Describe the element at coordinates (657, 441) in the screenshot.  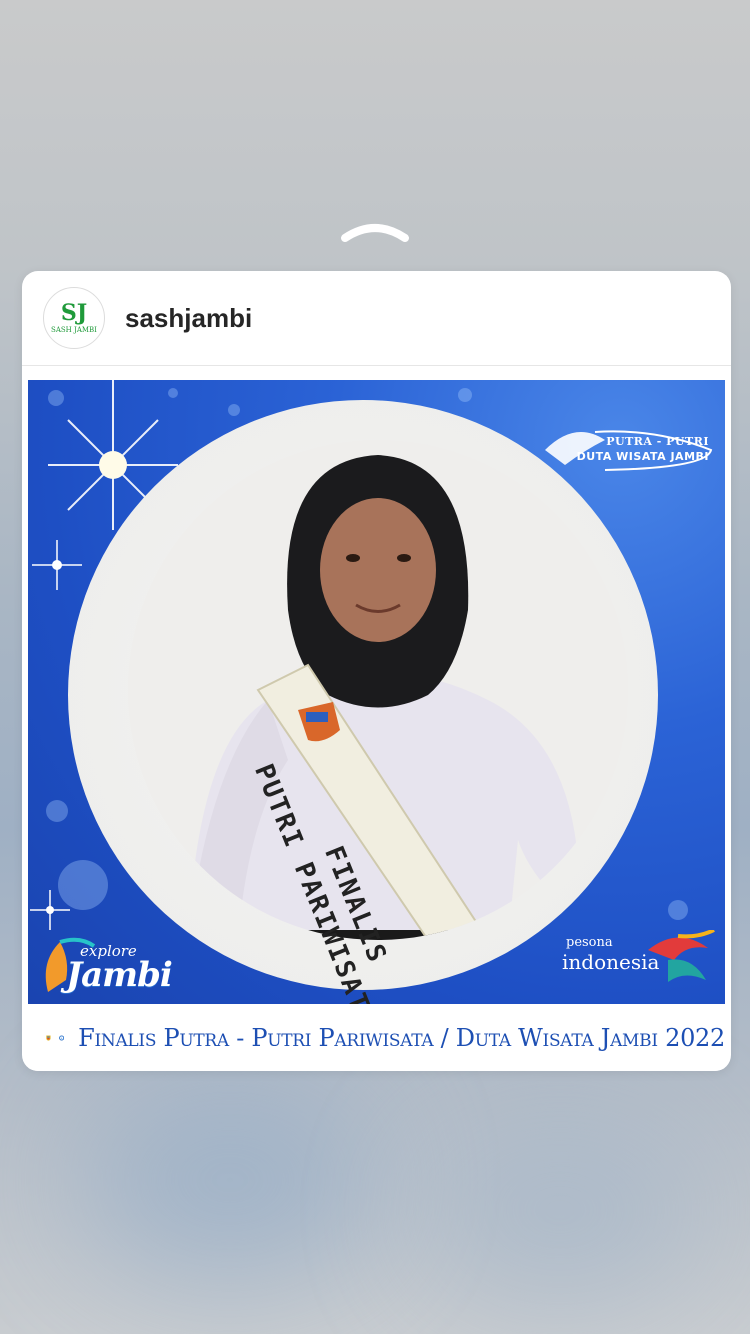
I see `brand-title-line1: PUTRA - PUTRI` at that location.